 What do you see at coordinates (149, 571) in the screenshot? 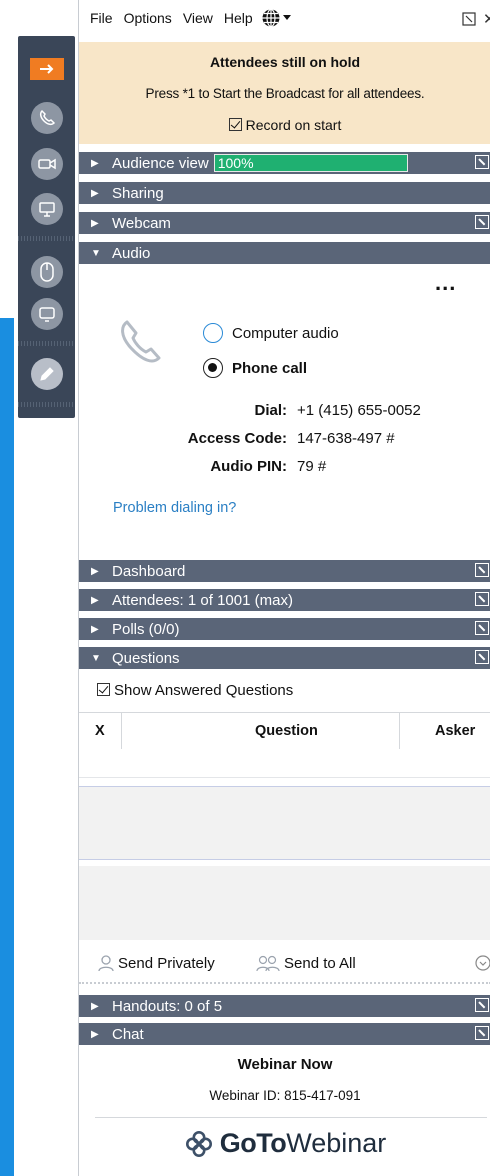
I see `section-label: Dashboard` at bounding box center [149, 571].